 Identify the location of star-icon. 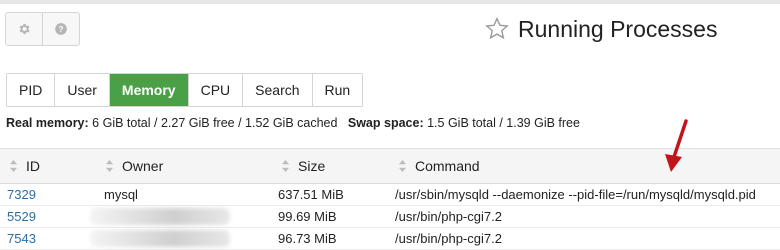
(497, 29).